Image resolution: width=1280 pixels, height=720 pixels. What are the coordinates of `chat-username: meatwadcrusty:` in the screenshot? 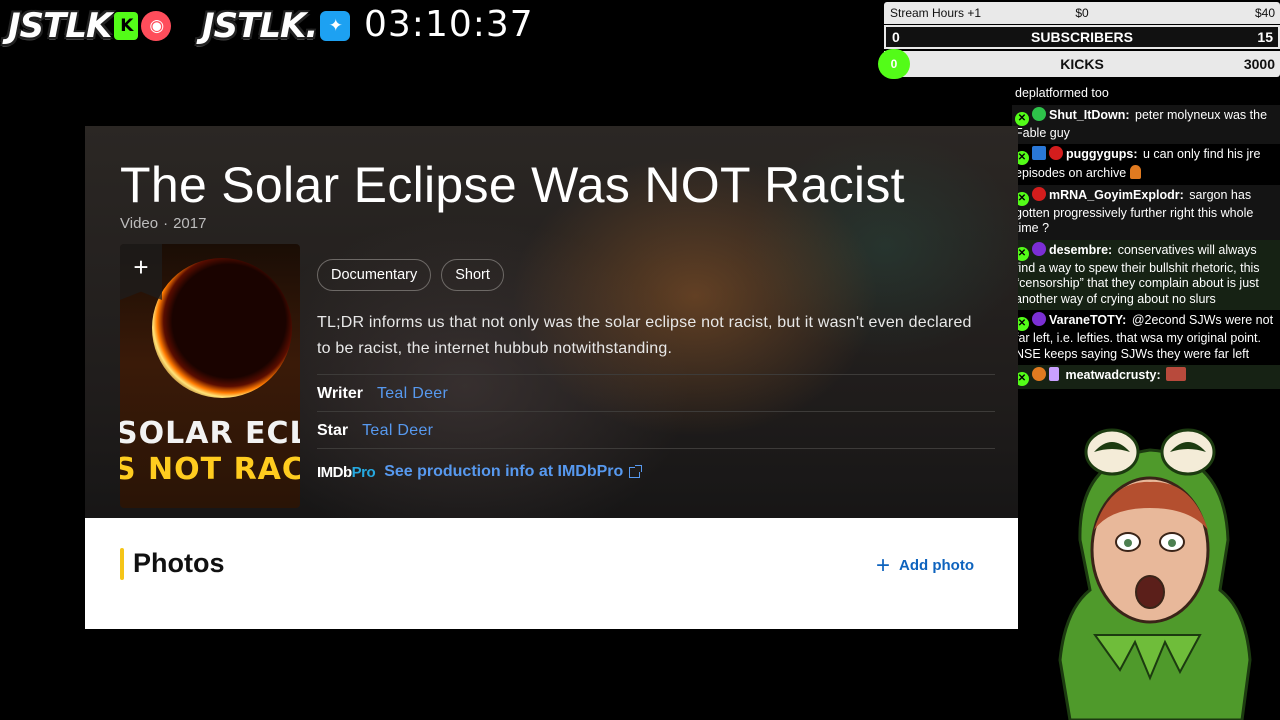 It's located at (1112, 375).